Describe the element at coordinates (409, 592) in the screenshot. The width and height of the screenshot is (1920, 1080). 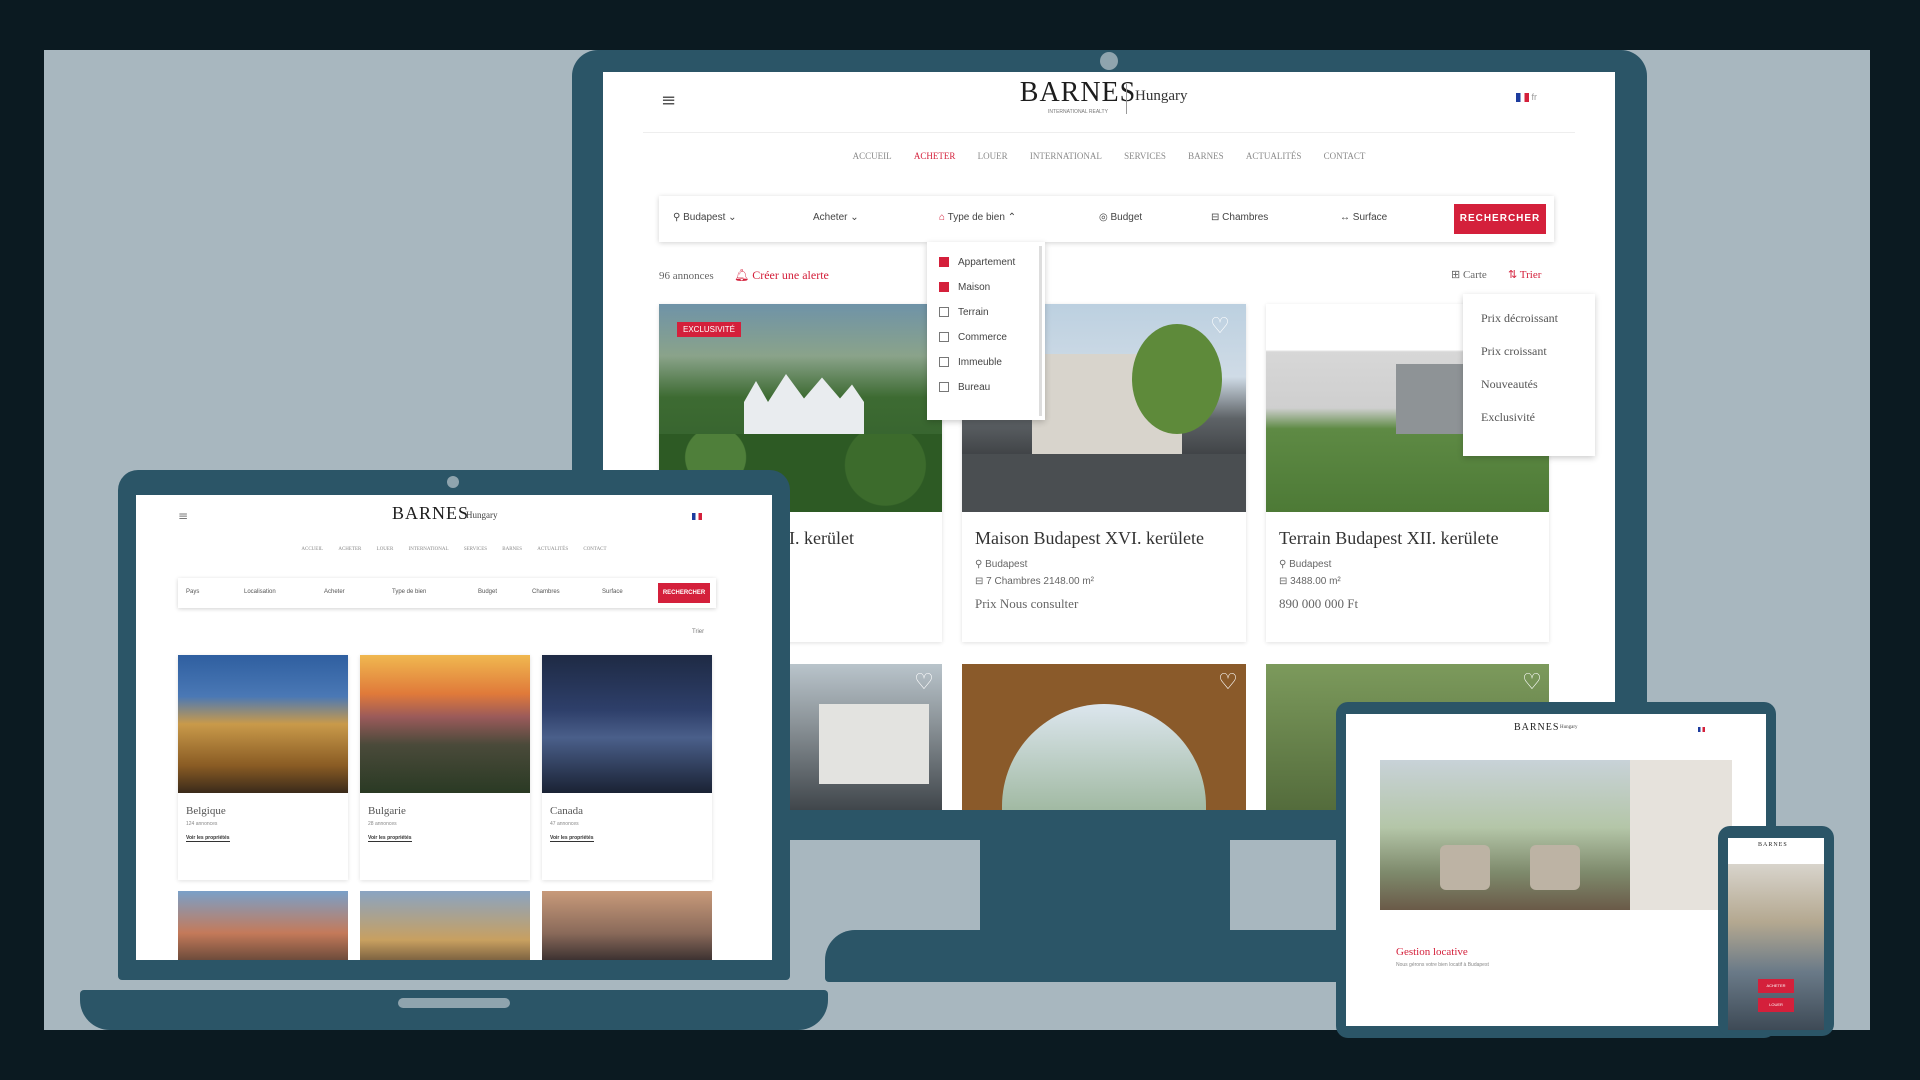
I see `search-type: Type de bien` at that location.